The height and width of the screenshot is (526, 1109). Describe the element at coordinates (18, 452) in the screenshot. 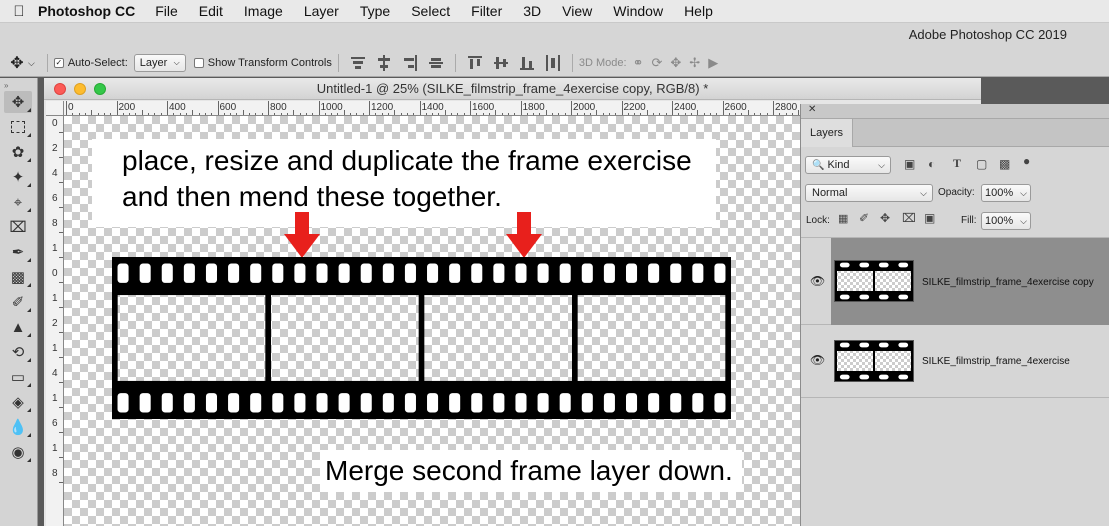

I see `dodge-tool-button: ◉` at that location.